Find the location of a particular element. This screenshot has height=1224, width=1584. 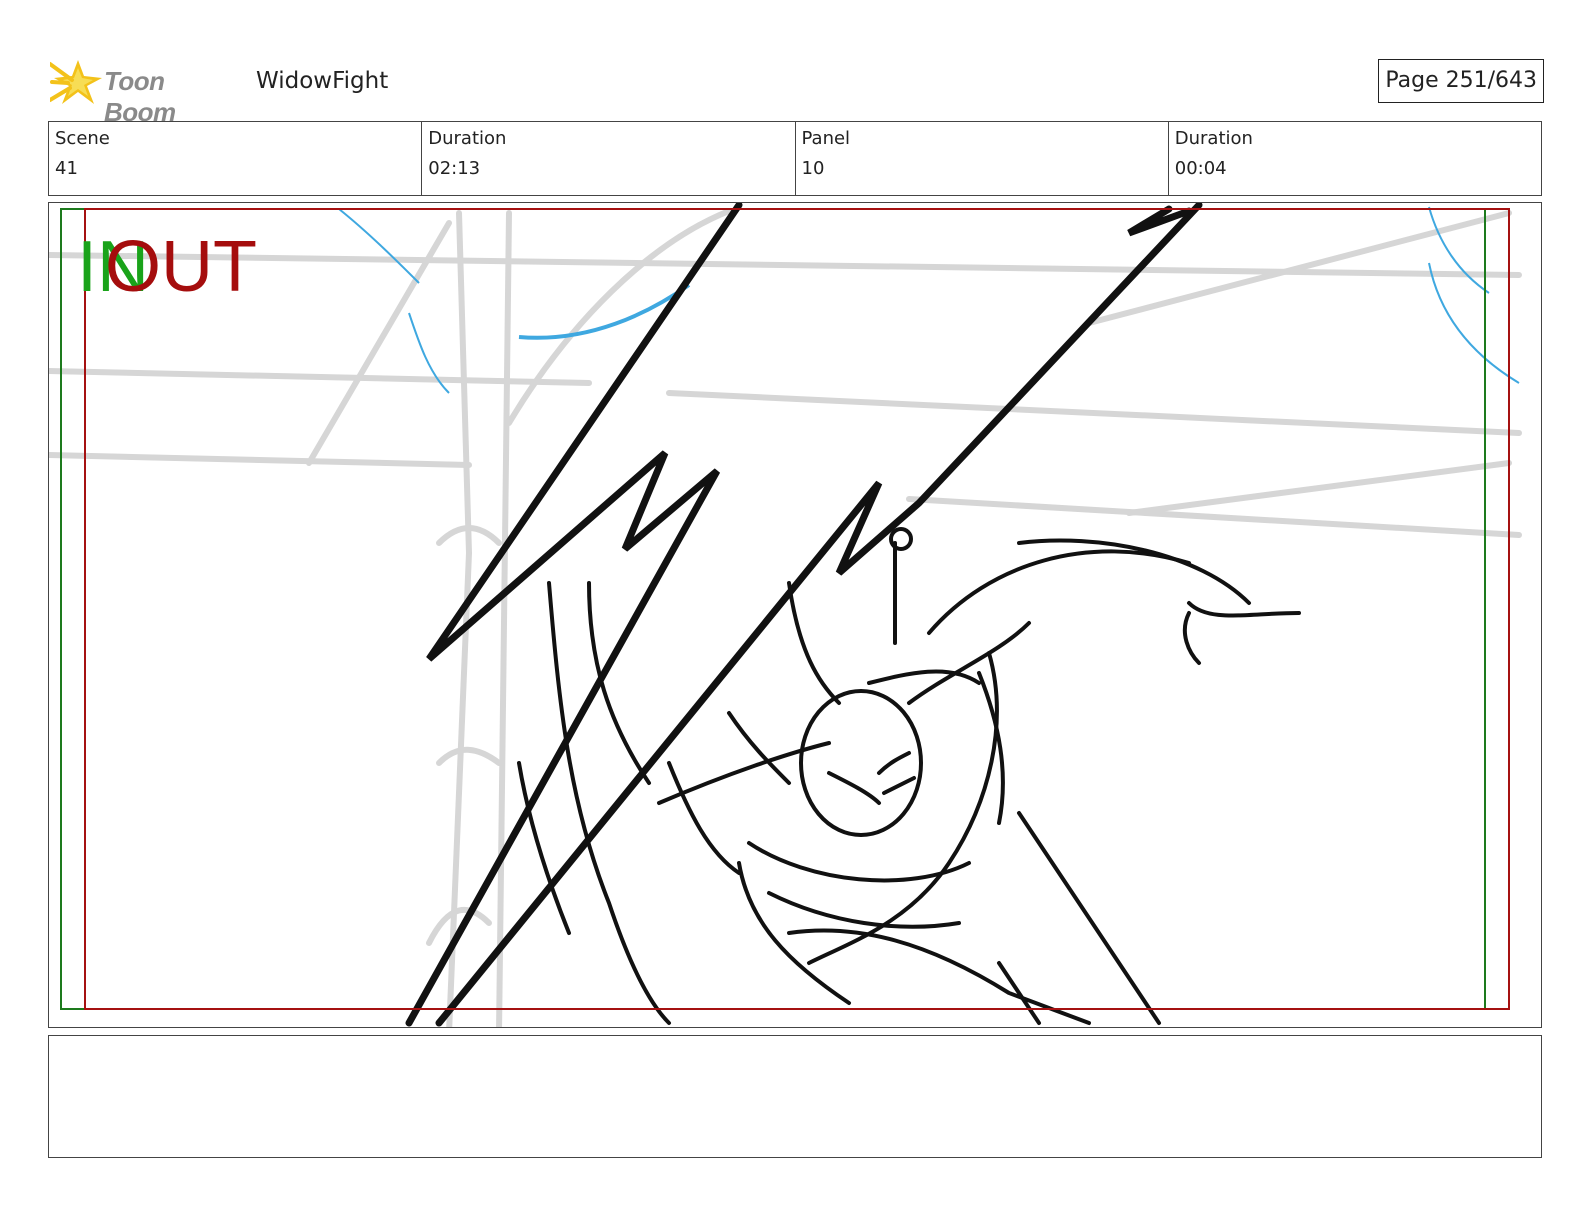

scene-duration-label: Duration is located at coordinates (467, 138).